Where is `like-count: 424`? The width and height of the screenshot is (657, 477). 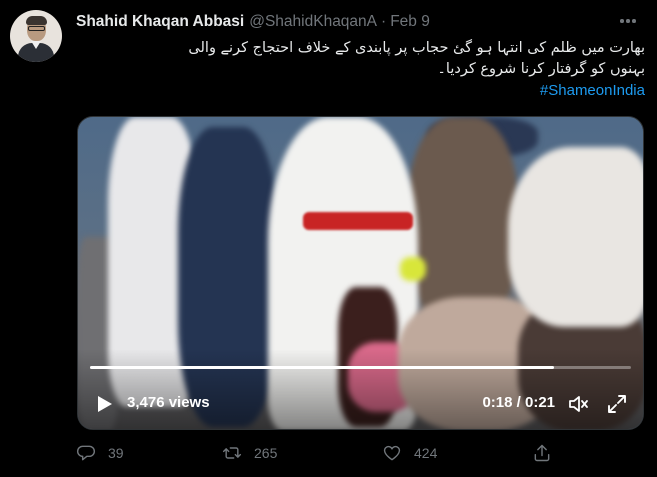
like-count: 424 is located at coordinates (426, 453).